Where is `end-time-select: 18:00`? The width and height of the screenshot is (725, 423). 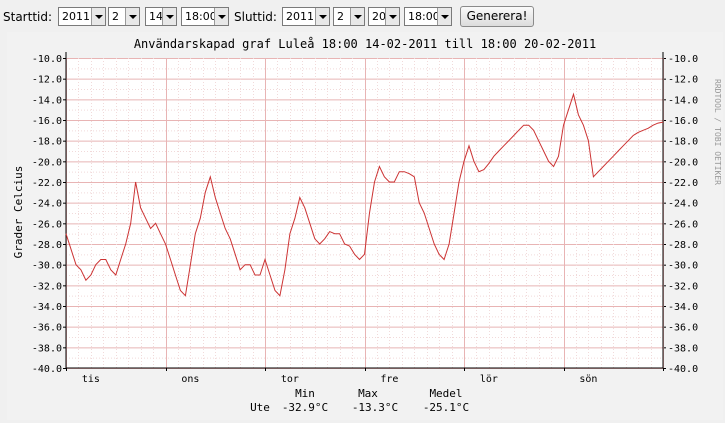
end-time-select: 18:00 is located at coordinates (428, 16).